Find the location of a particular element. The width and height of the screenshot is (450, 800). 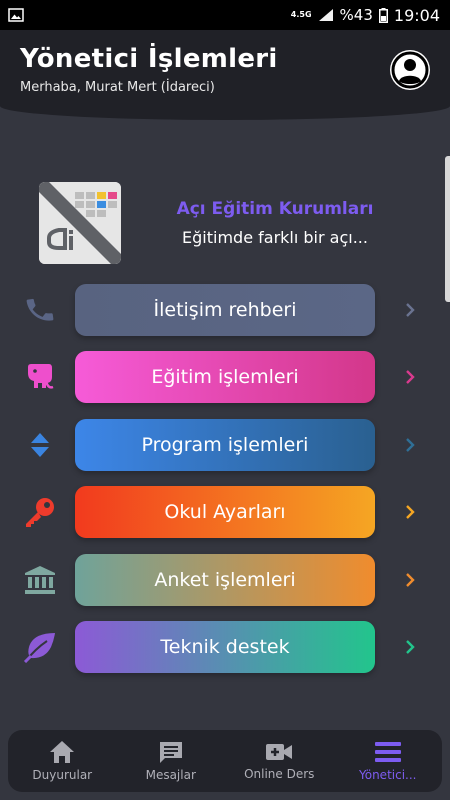

network-type: 4.5G is located at coordinates (301, 14).